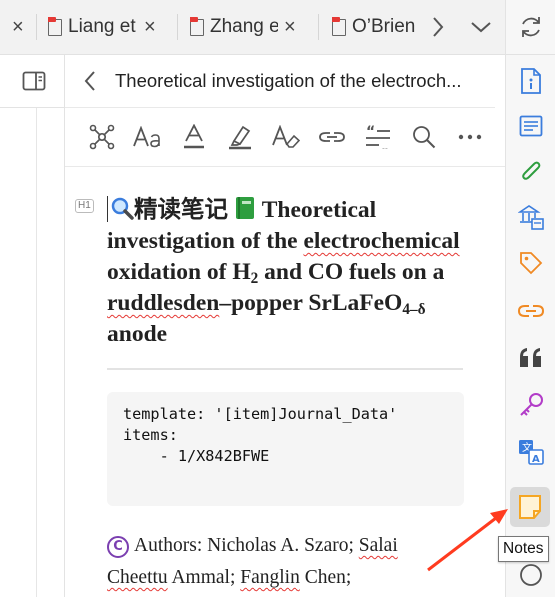  I want to click on text-cursor, so click(107, 209).